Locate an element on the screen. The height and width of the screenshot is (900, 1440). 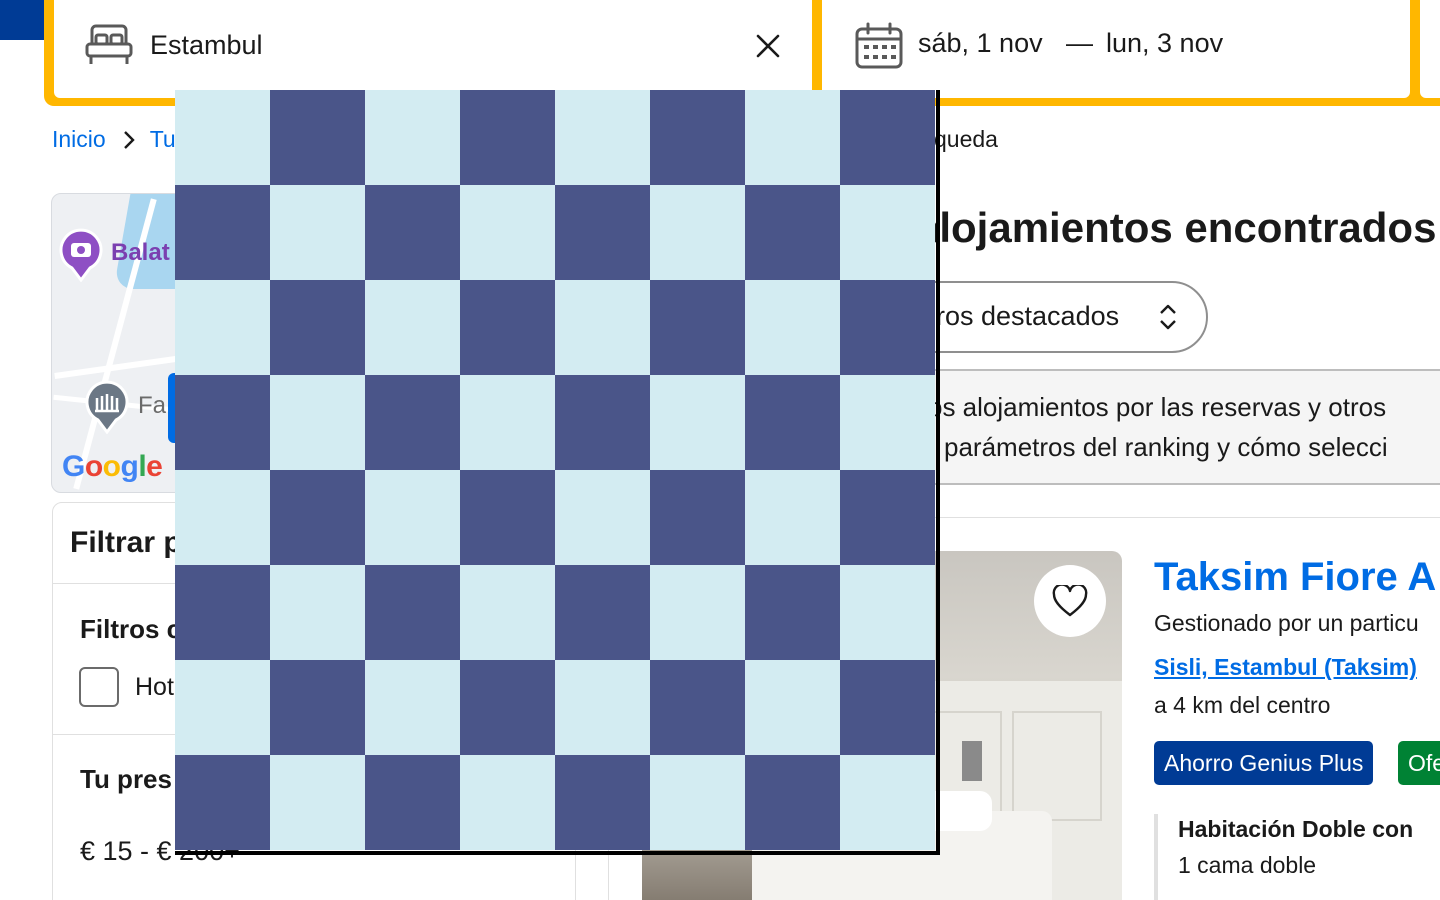
results-heading: alojamientos encontrados is located at coordinates (1176, 227).